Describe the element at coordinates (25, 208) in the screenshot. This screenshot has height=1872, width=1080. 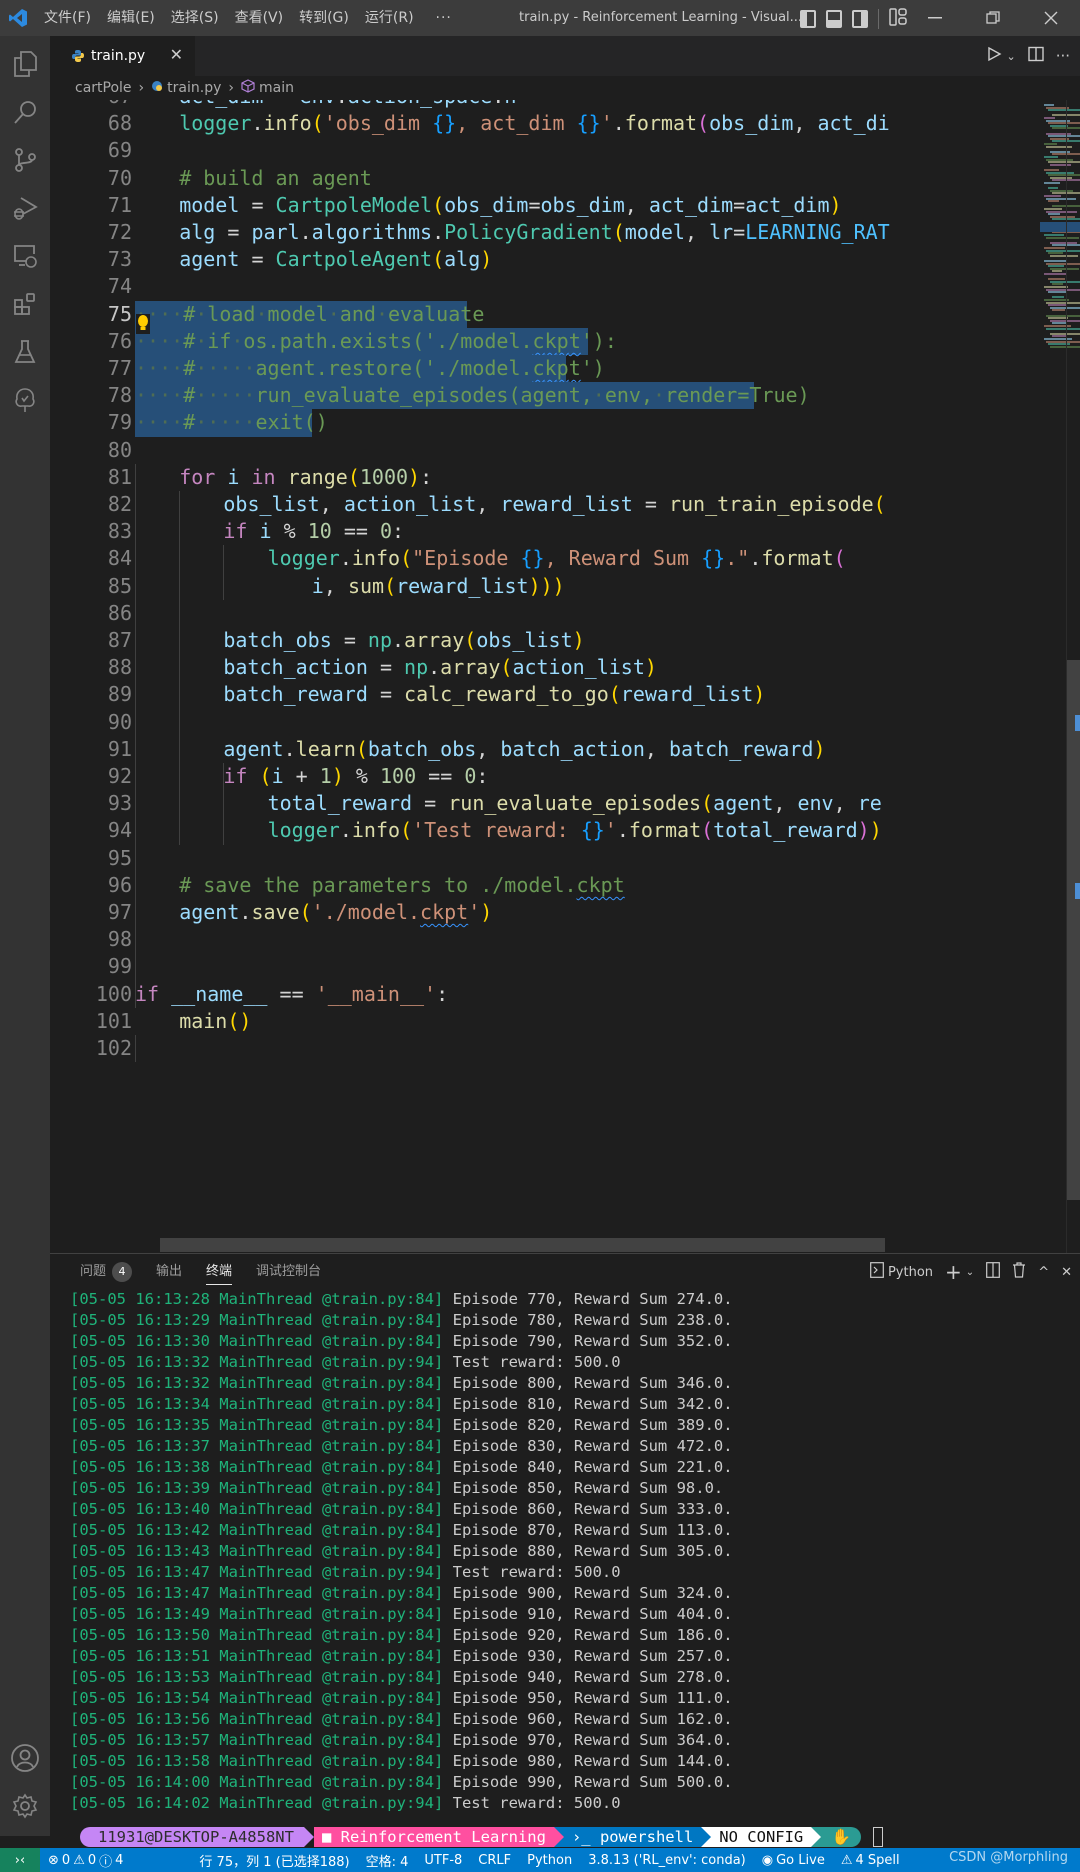
I see `run-debug-icon` at that location.